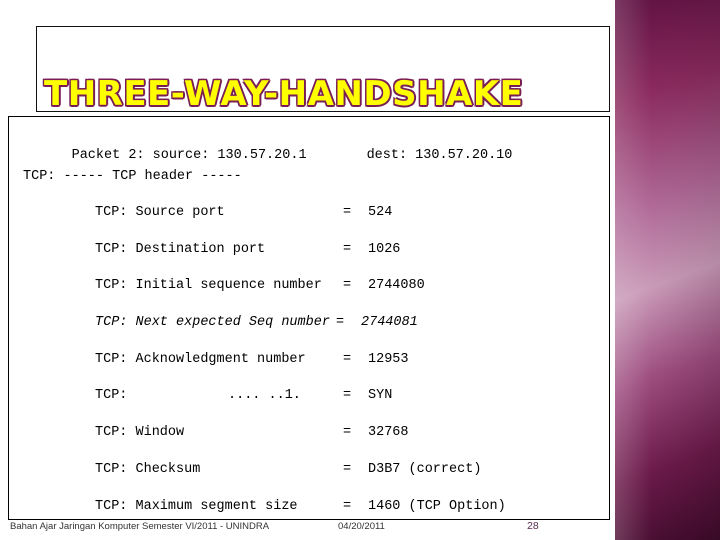  Describe the element at coordinates (140, 433) in the screenshot. I see `field-label: TCP: Window` at that location.